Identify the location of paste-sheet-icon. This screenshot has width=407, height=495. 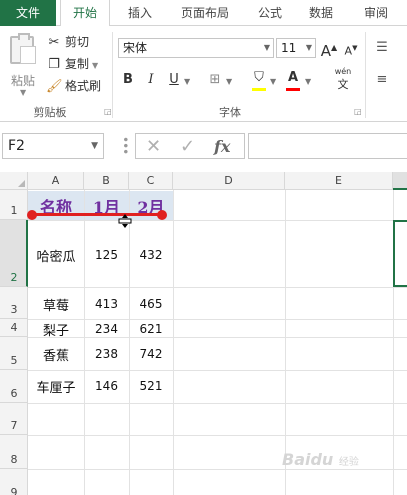
(28, 55).